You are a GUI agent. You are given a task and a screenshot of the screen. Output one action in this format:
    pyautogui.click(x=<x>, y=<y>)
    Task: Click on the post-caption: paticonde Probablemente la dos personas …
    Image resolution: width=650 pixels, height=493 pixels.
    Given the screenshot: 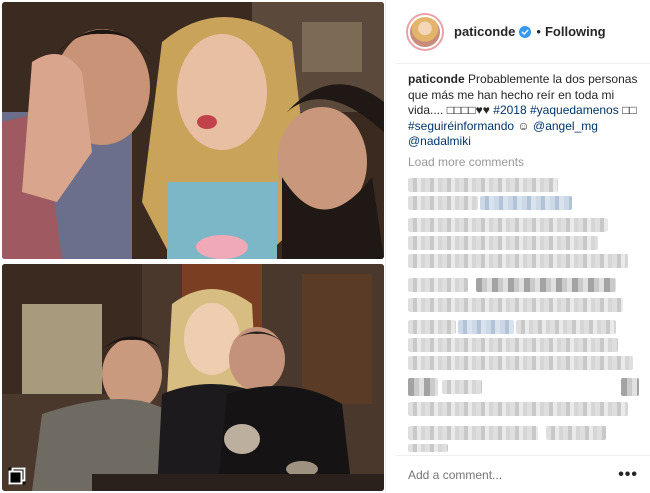 What is the action you would take?
    pyautogui.click(x=526, y=111)
    